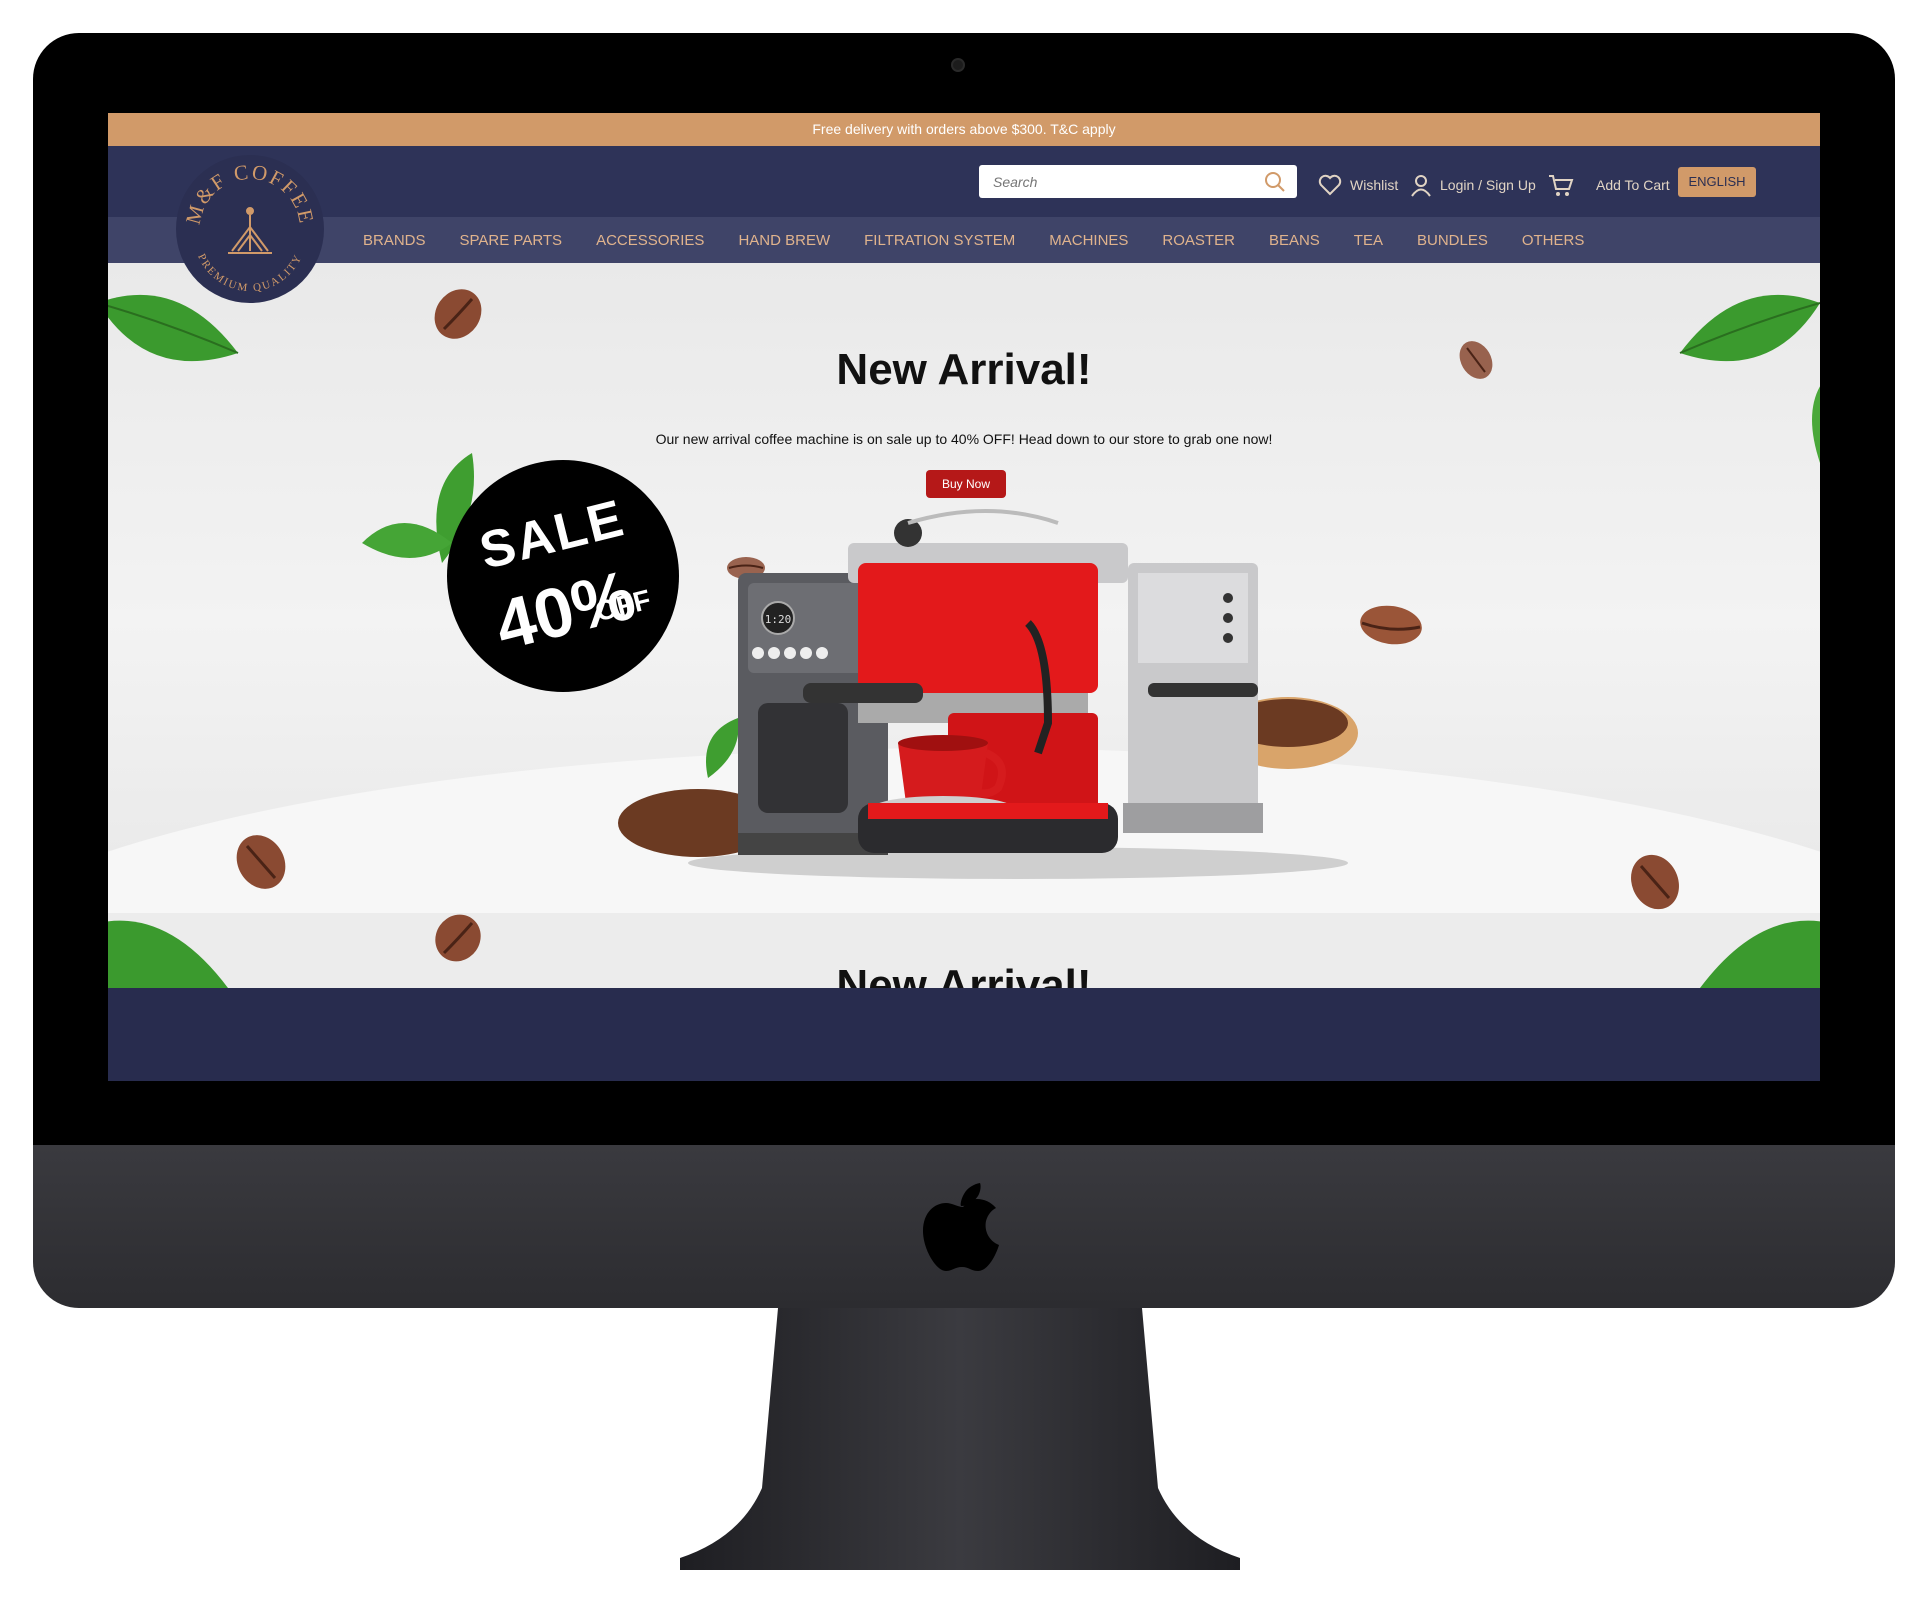  I want to click on next-slide-title: New Arrival!, so click(964, 974).